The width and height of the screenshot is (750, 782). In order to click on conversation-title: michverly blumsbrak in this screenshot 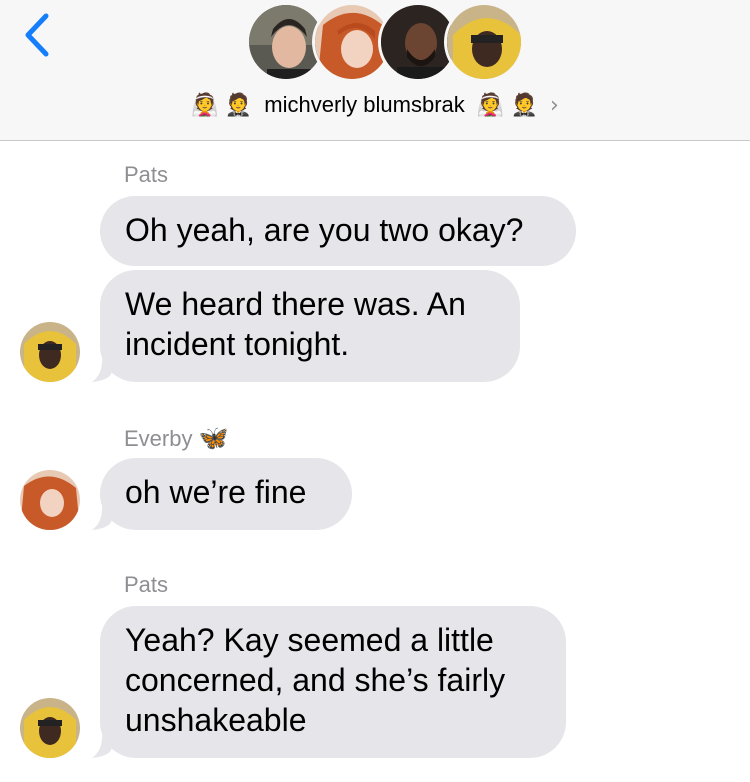, I will do `click(364, 104)`.